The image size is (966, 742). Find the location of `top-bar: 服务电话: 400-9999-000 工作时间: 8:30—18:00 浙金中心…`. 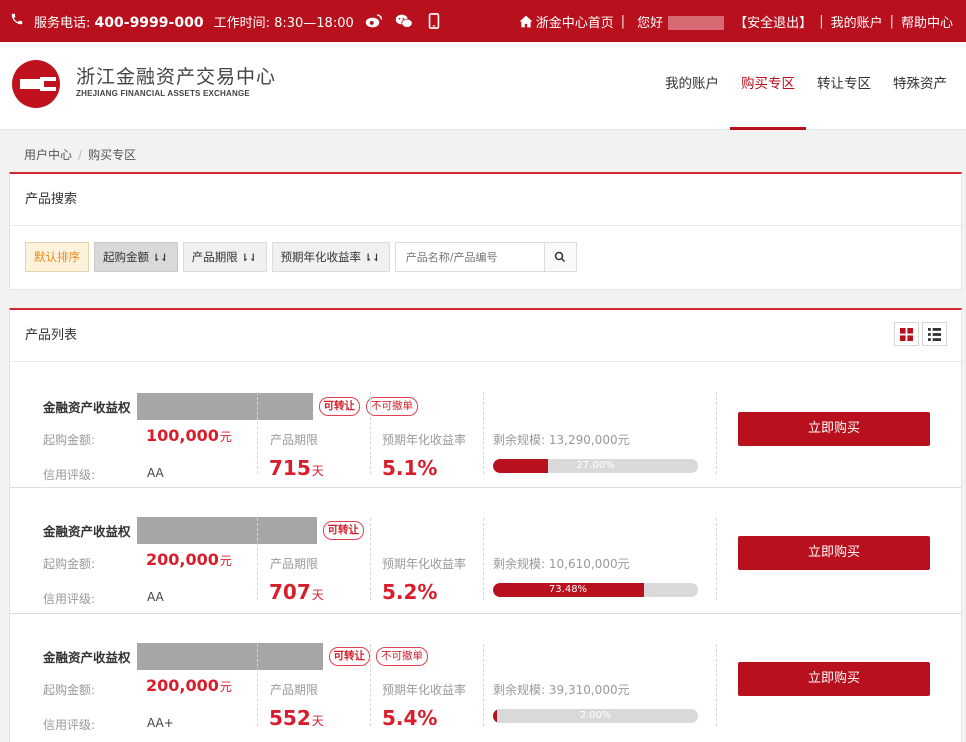

top-bar: 服务电话: 400-9999-000 工作时间: 8:30—18:00 浙金中心… is located at coordinates (483, 21).